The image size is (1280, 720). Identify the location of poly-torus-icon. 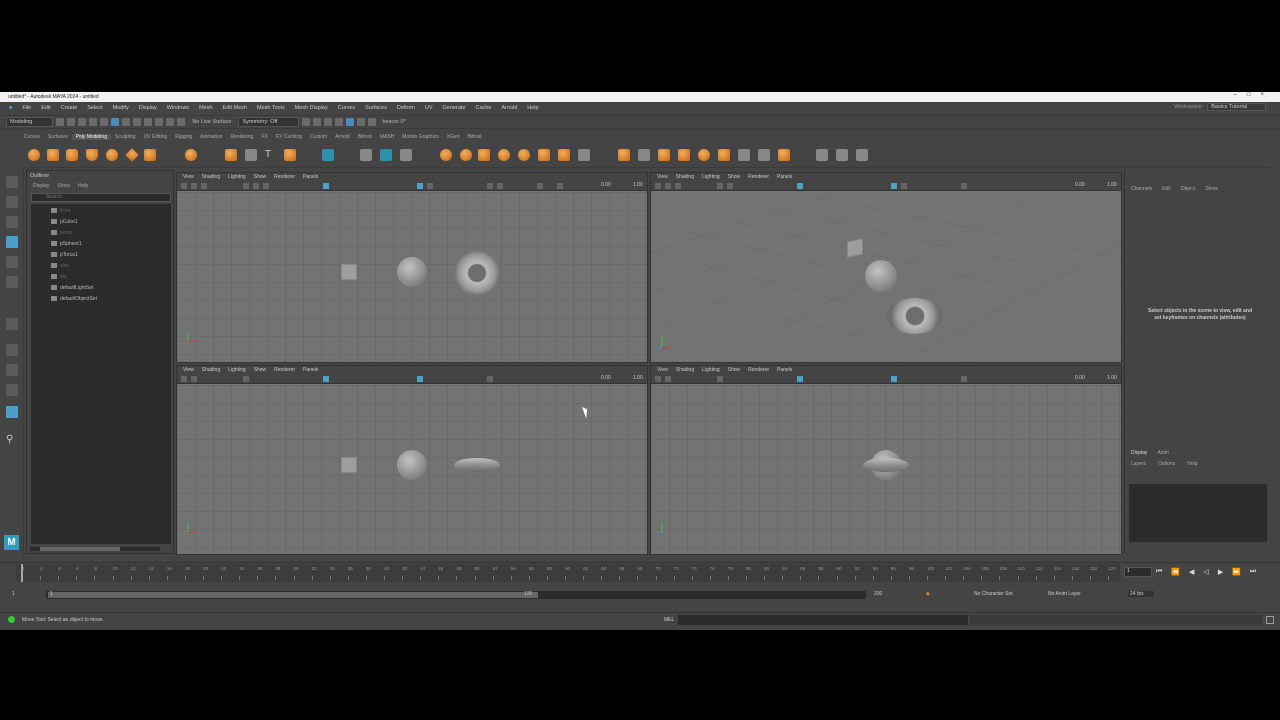
(112, 155).